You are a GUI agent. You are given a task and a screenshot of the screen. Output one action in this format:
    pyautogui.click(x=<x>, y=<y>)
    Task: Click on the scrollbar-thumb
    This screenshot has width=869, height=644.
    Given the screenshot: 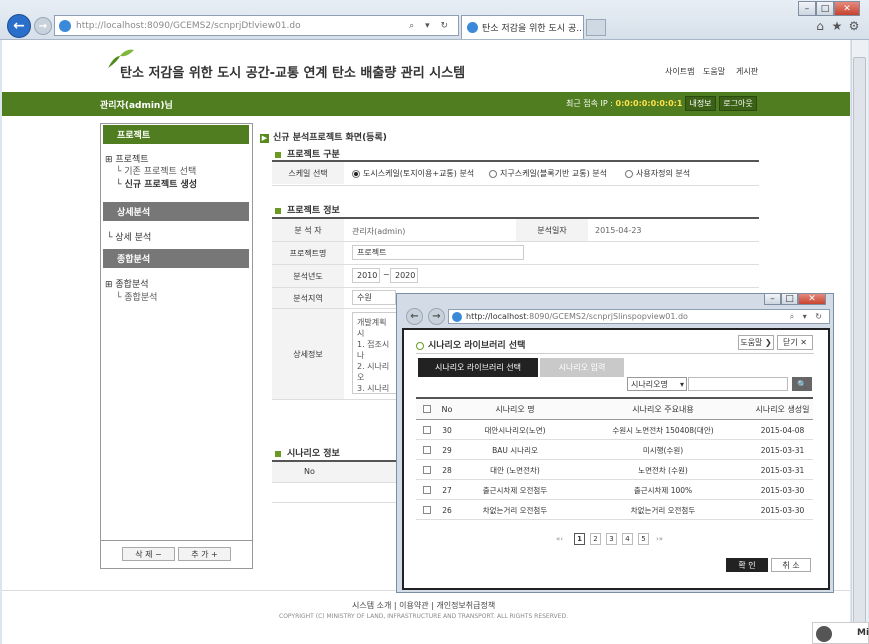 What is the action you would take?
    pyautogui.click(x=859, y=342)
    